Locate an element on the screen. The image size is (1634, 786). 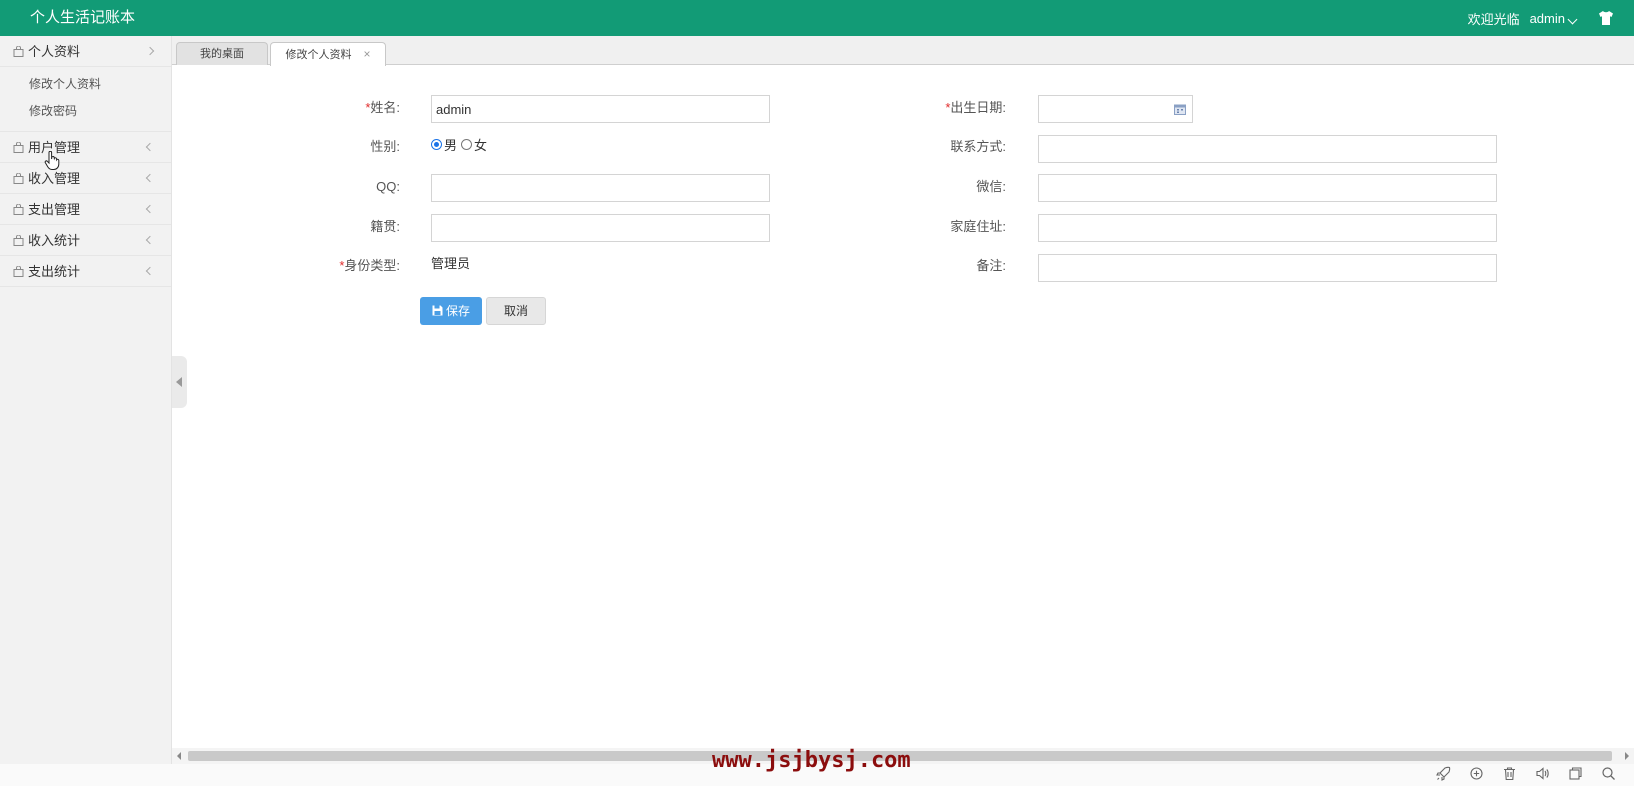
contact-input is located at coordinates (1267, 149).